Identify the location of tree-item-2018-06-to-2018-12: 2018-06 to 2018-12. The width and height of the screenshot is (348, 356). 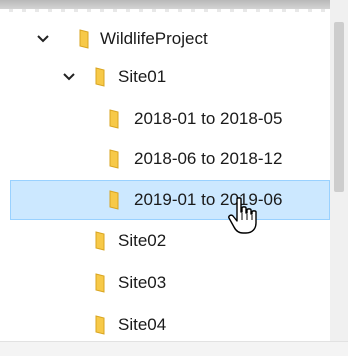
(165, 159).